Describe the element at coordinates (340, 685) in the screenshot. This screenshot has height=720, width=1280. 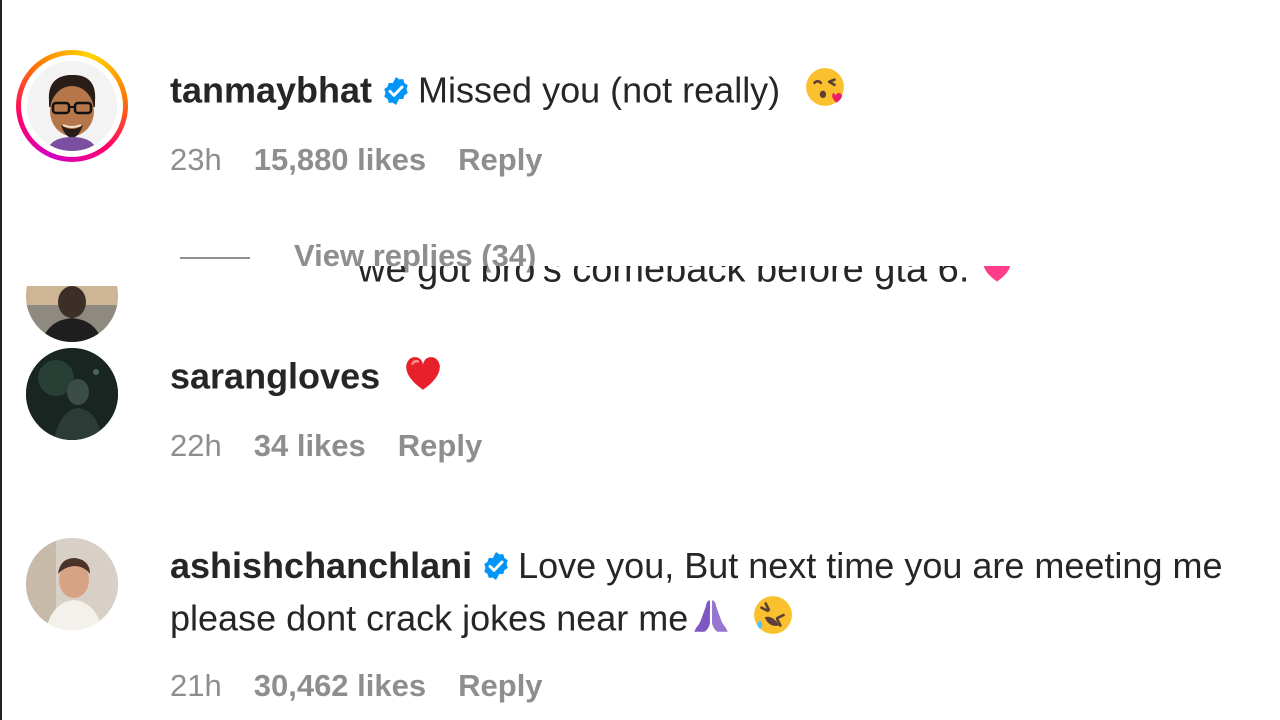
I see `likes-count: 30,462 likes` at that location.